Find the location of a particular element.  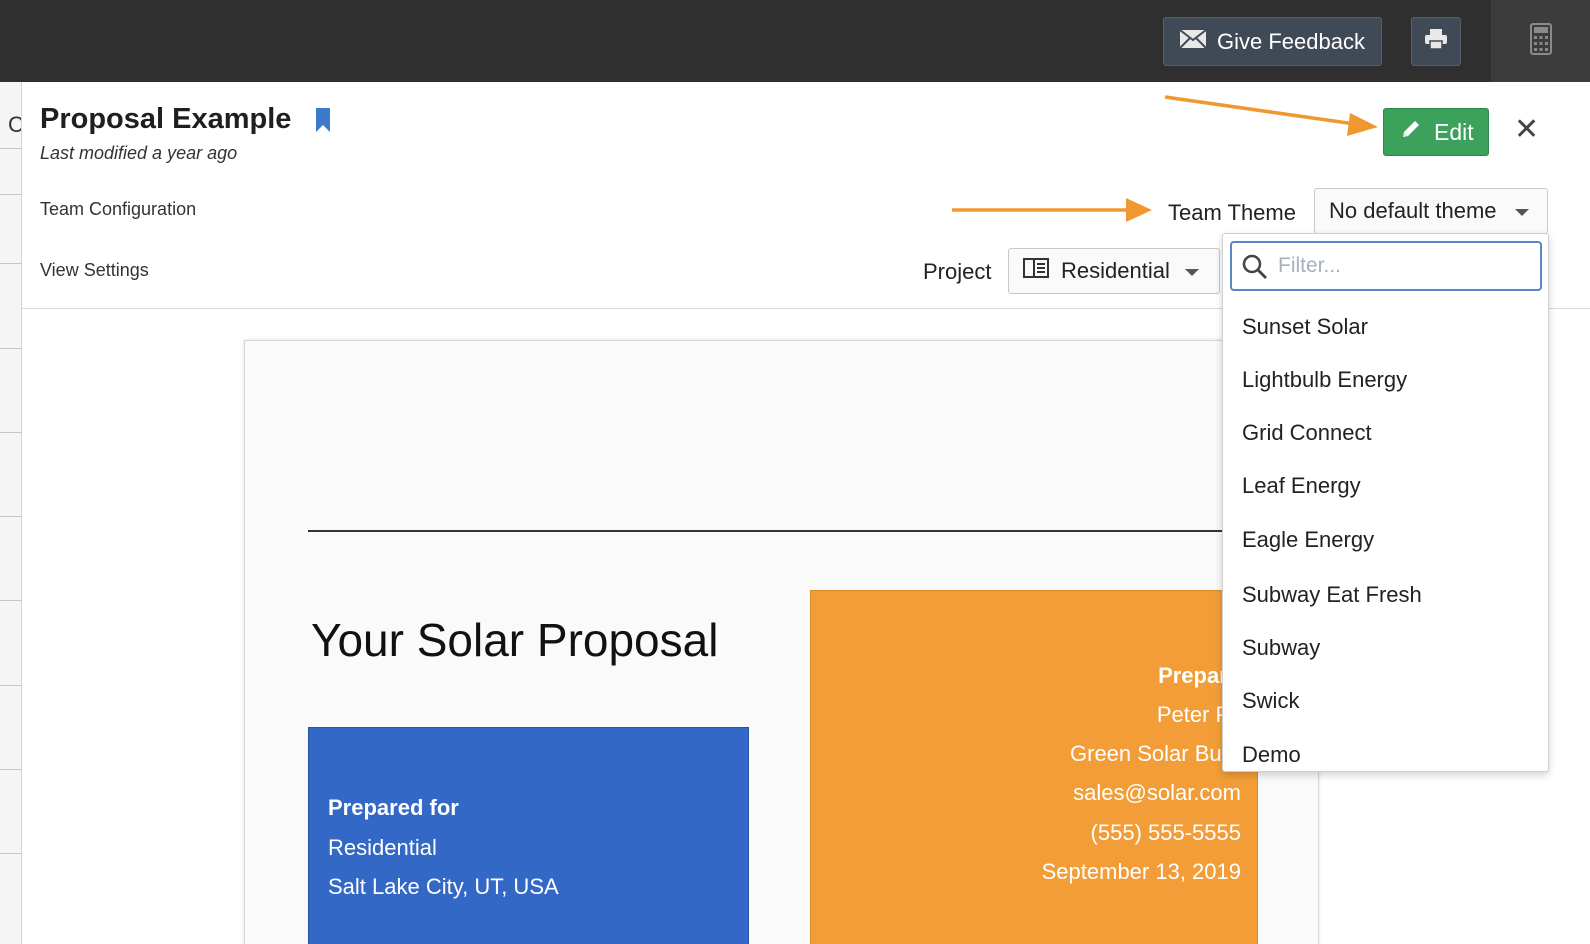

project-select: Residential is located at coordinates (1114, 271).